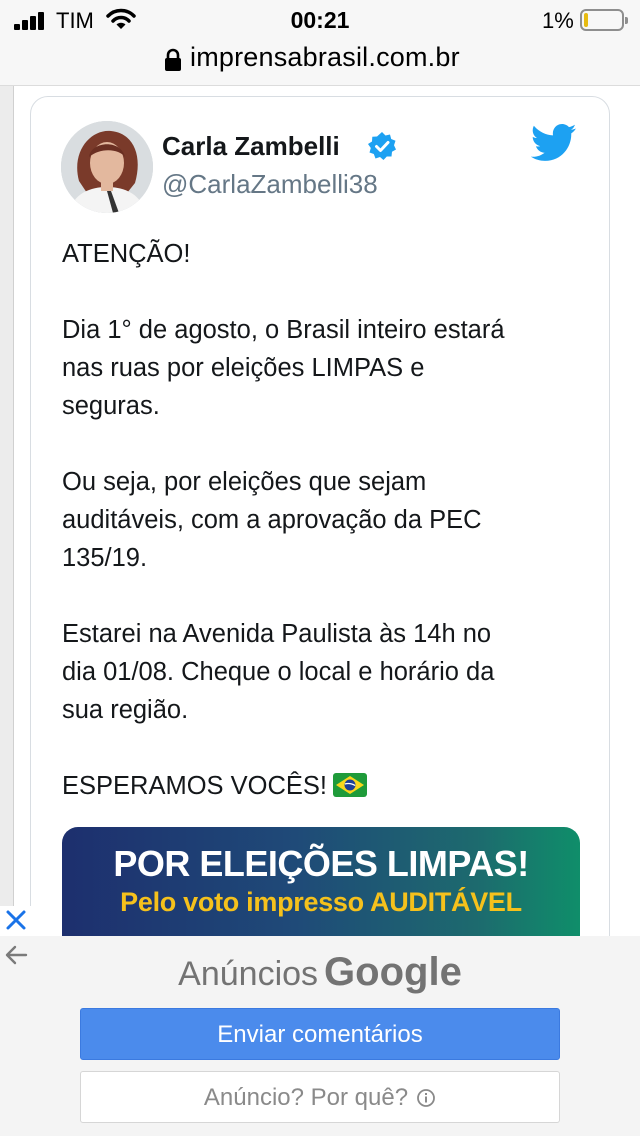 The height and width of the screenshot is (1136, 640). I want to click on tweet-image-title: POR ELEIÇÕES LIMPAS!, so click(321, 863).